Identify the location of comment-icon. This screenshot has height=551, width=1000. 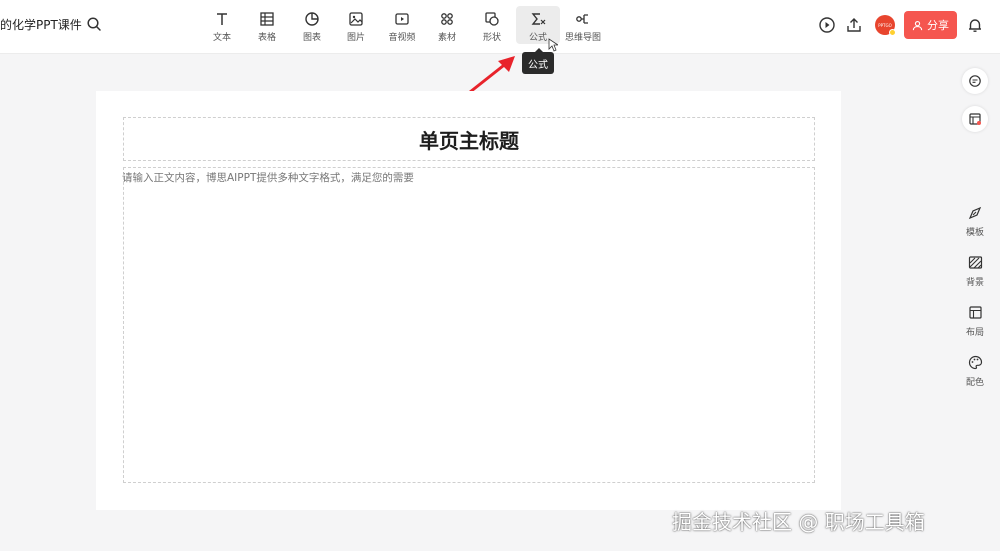
(975, 81).